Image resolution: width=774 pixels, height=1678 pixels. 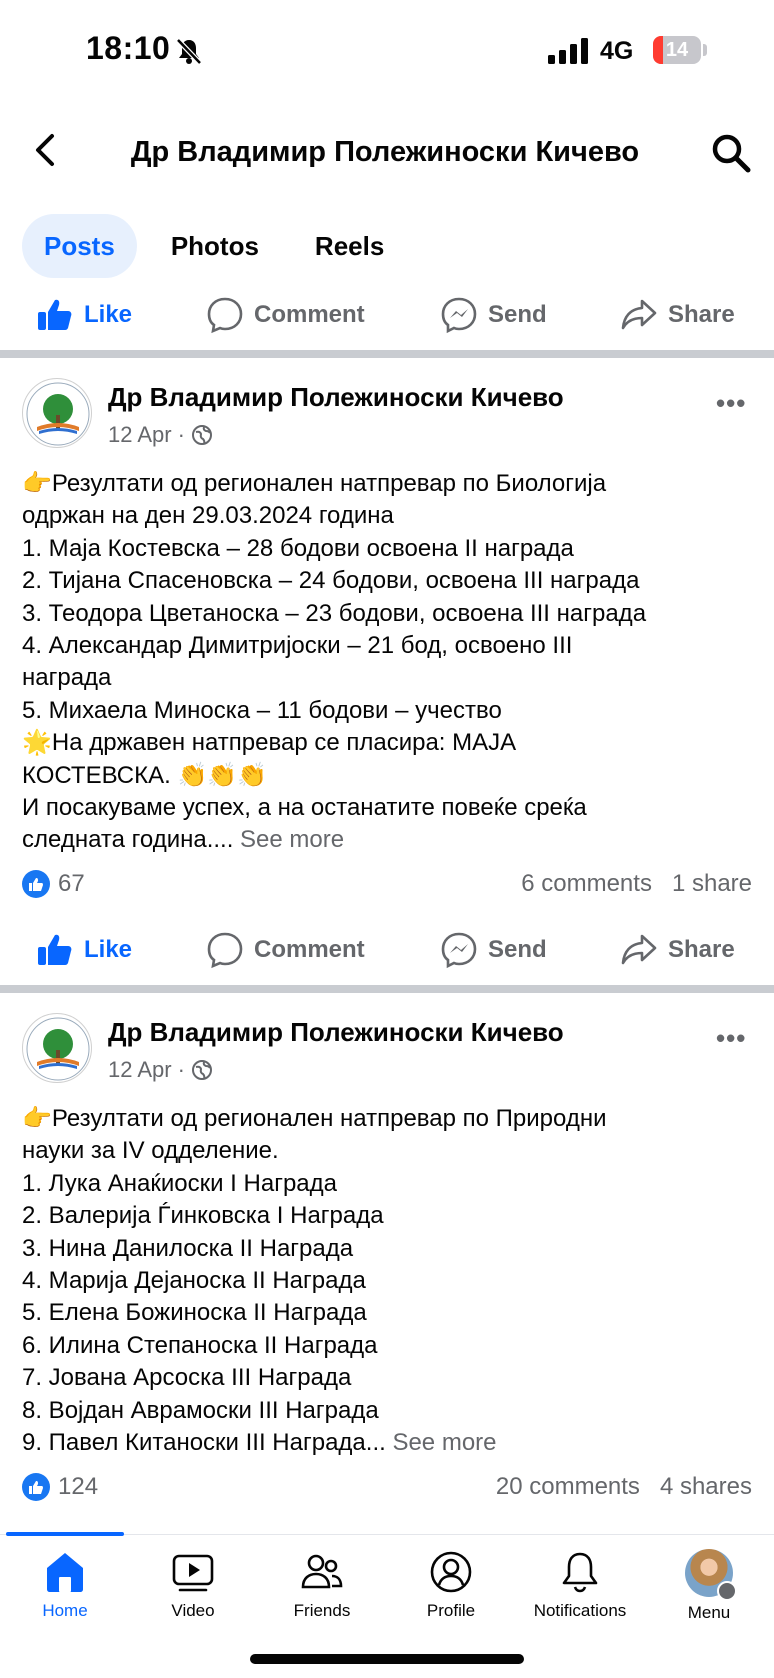 What do you see at coordinates (731, 153) in the screenshot?
I see `search-icon` at bounding box center [731, 153].